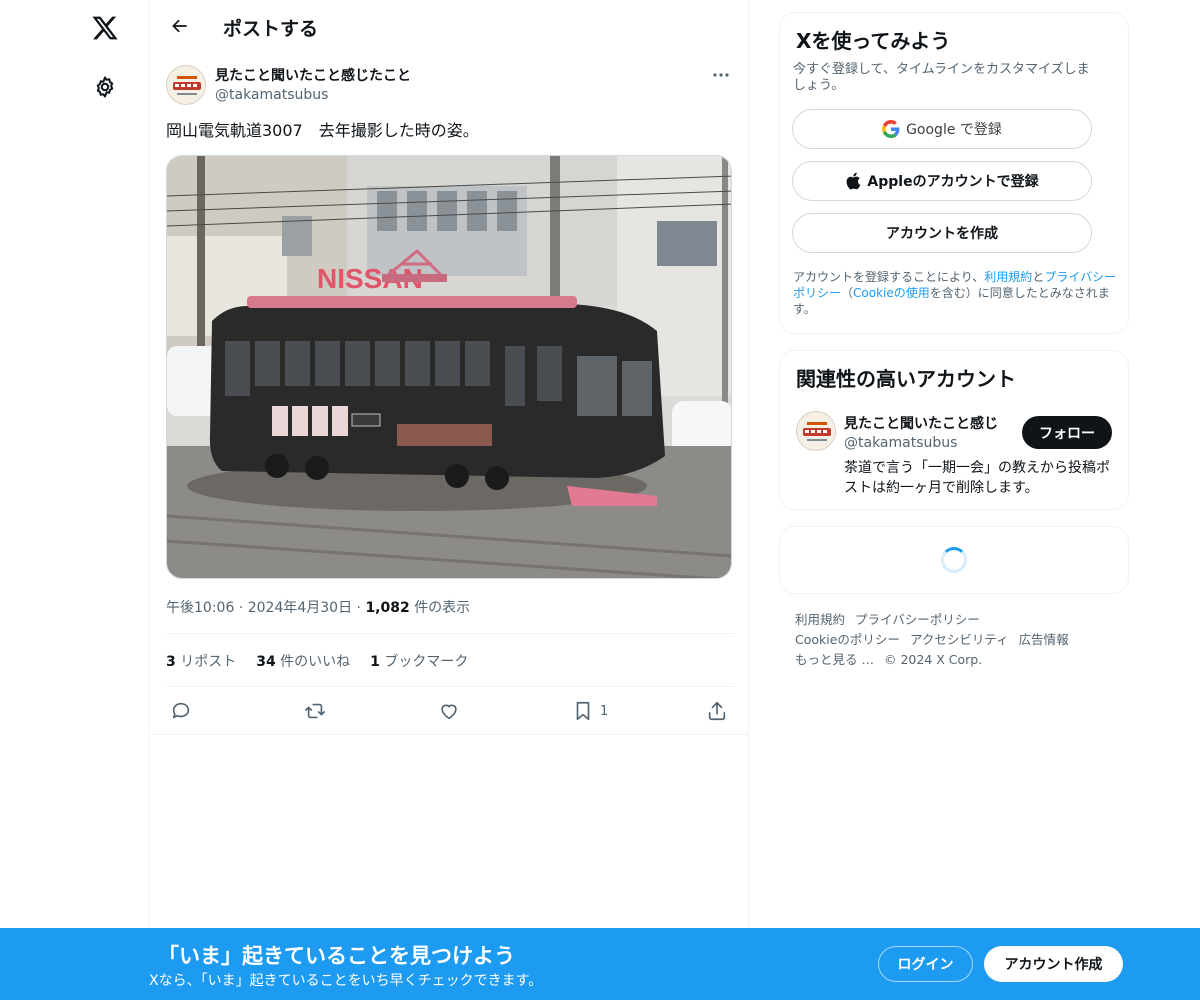  I want to click on google-signup-button: Google で登録, so click(942, 129).